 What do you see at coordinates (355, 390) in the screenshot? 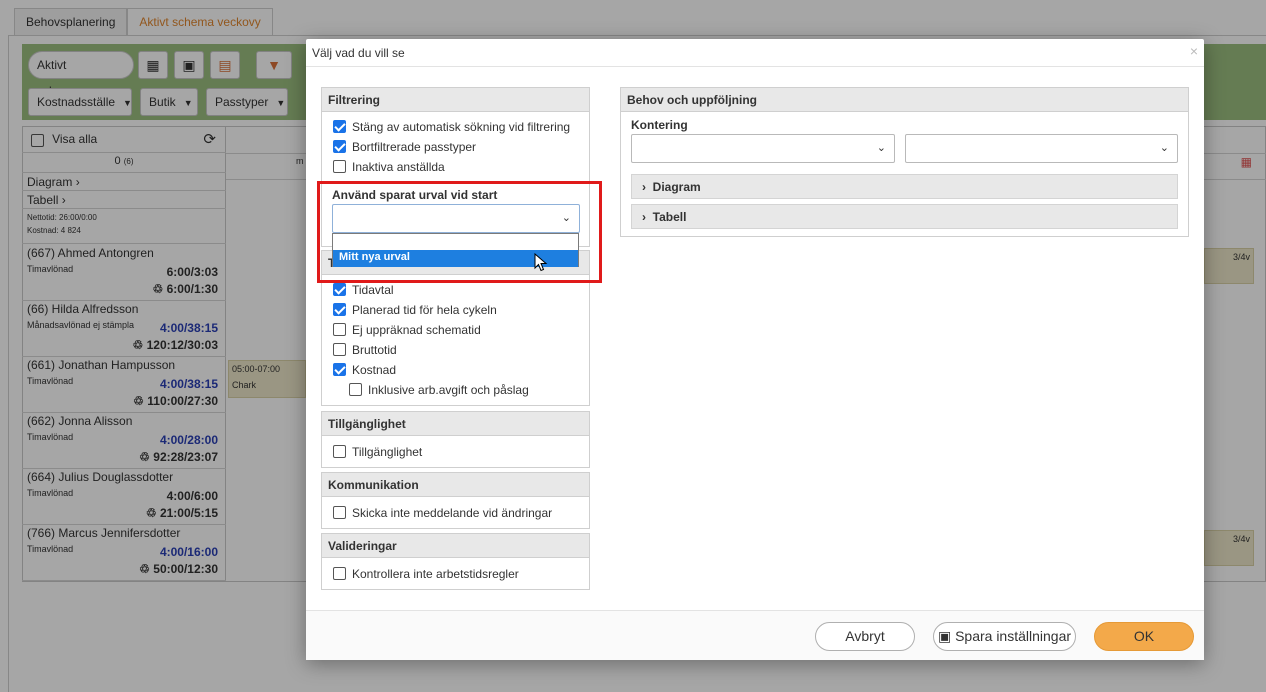
I see `checkbox-incl-employer-fee` at bounding box center [355, 390].